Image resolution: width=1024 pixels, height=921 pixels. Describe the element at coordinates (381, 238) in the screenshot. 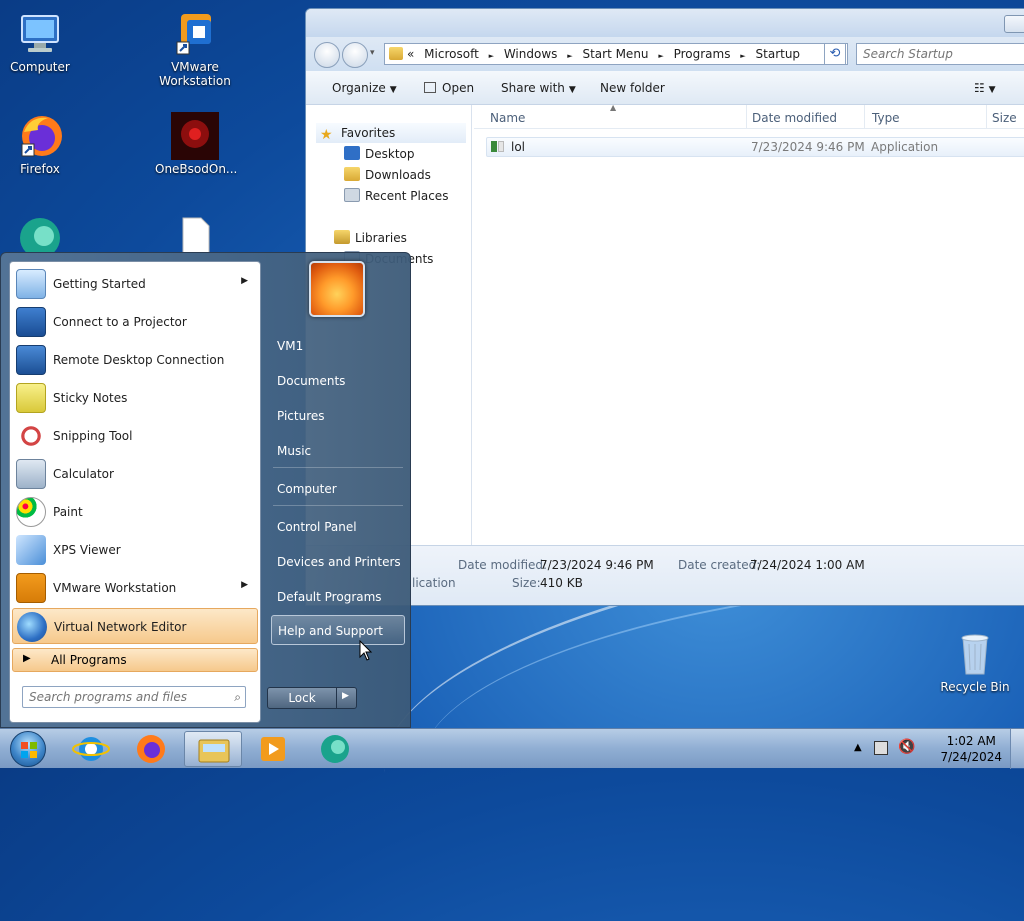

I see `nav-libraries-label: Libraries` at that location.